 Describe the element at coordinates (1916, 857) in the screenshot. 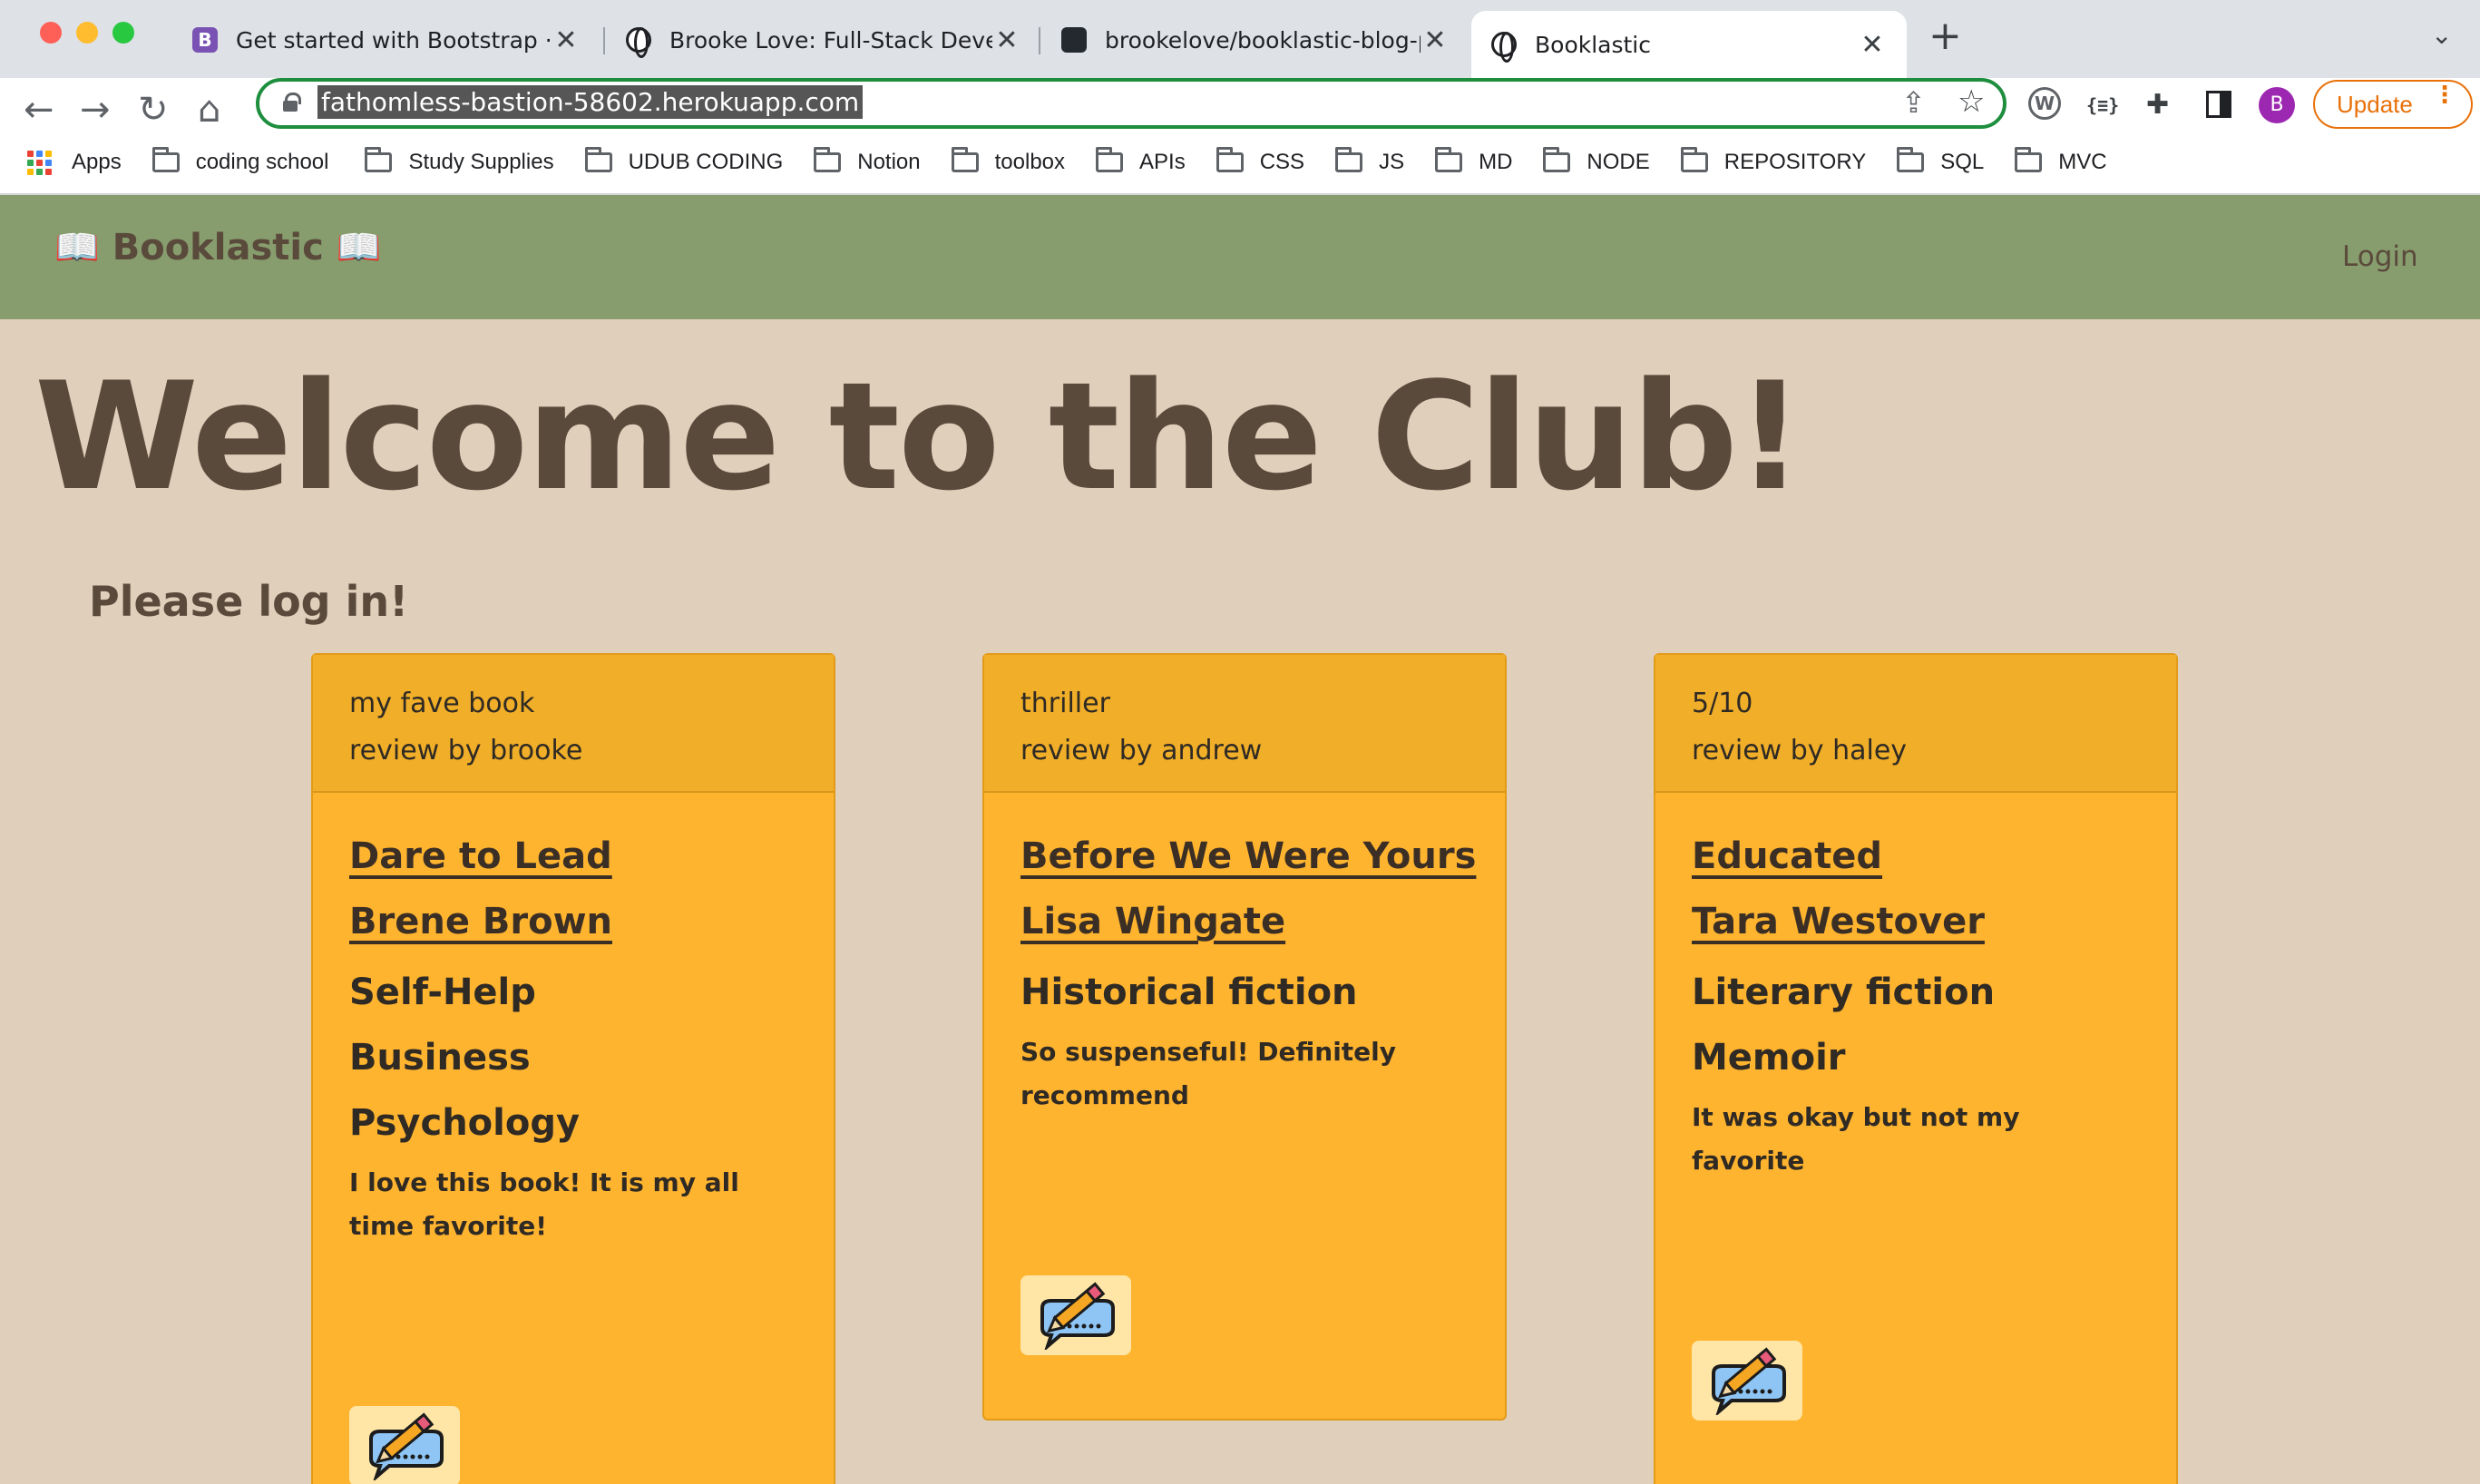

I see `book-title-link: Educated` at that location.